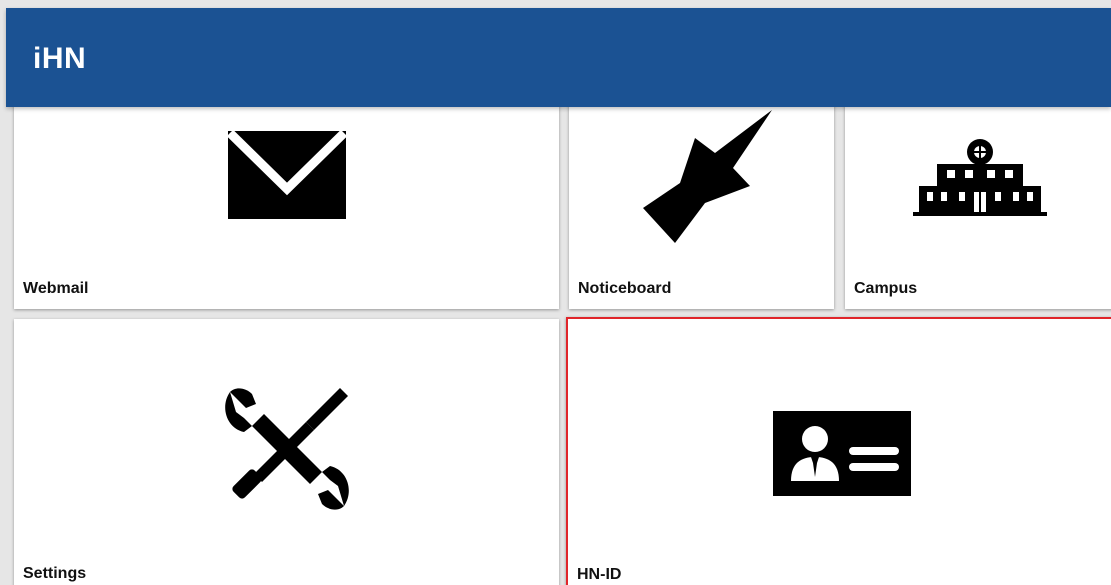 This screenshot has height=585, width=1111. Describe the element at coordinates (56, 288) in the screenshot. I see `tile-label: Webmail` at that location.